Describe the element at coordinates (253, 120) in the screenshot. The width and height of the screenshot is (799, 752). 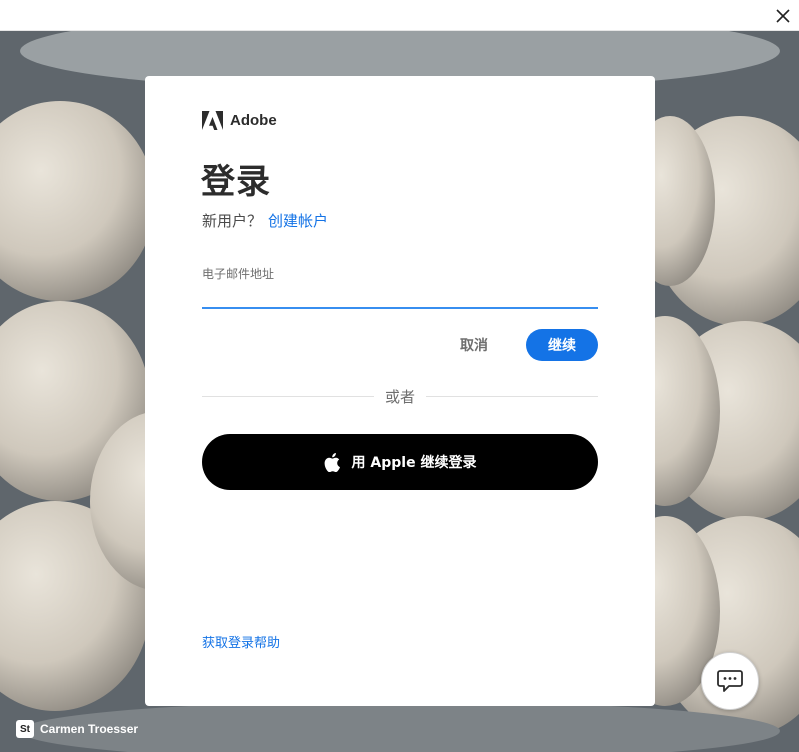
I see `brand-name: Adobe` at that location.